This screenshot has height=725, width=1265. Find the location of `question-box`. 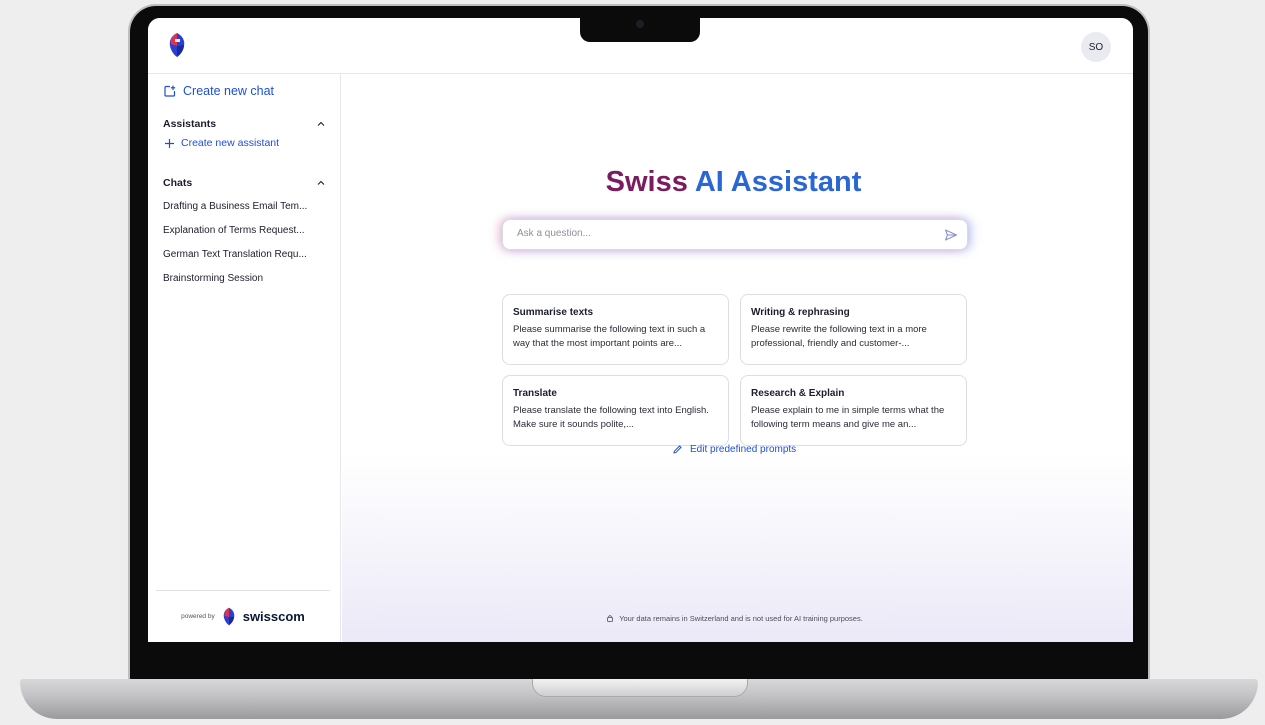

question-box is located at coordinates (735, 234).